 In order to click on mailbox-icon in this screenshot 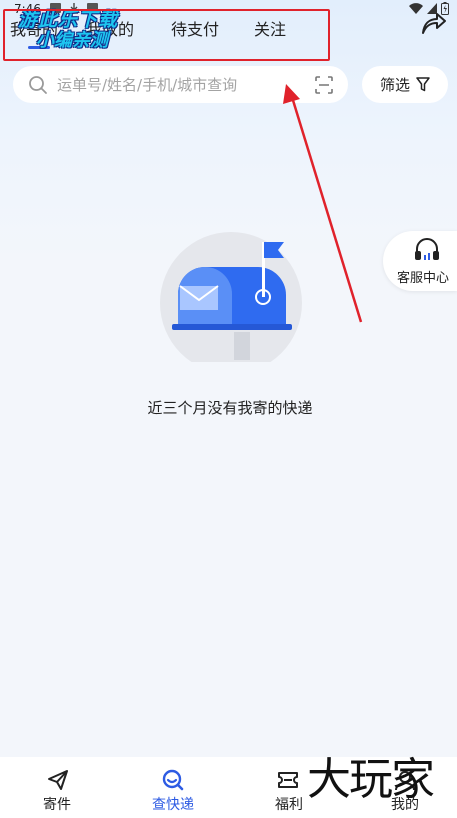, I will do `click(231, 297)`.